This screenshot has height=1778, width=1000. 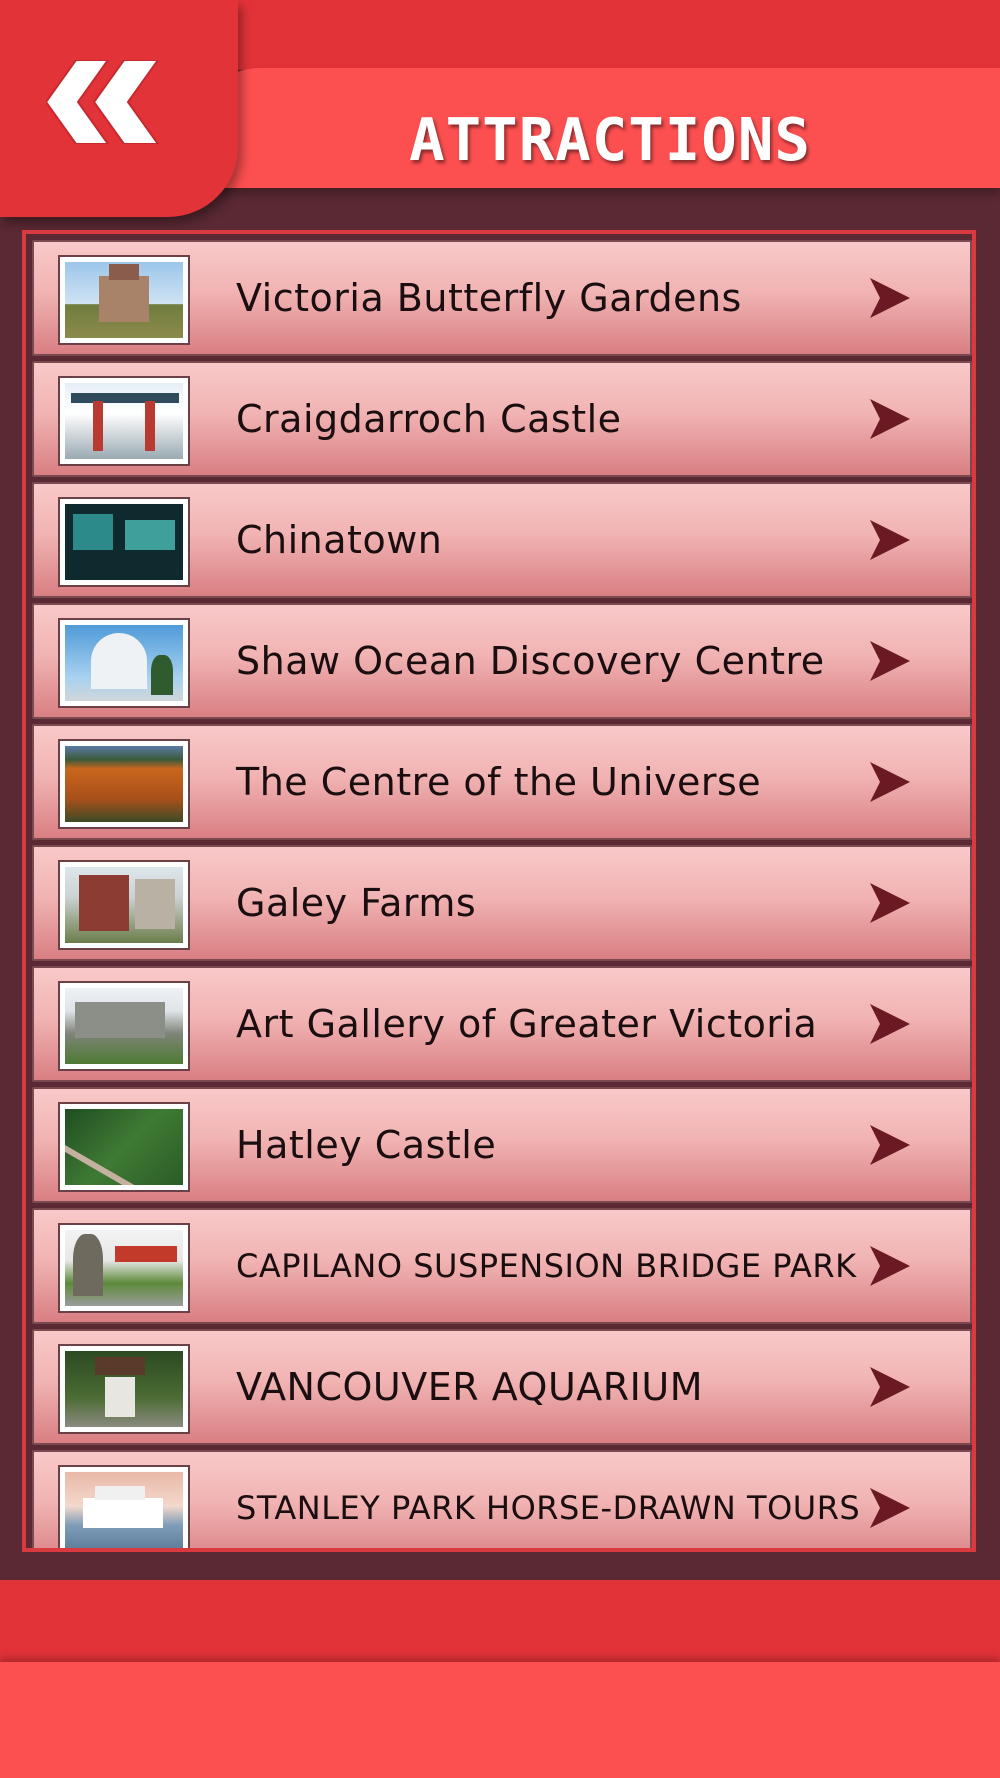 I want to click on list-item: VANCOUVER AQUARIUM, so click(x=502, y=1387).